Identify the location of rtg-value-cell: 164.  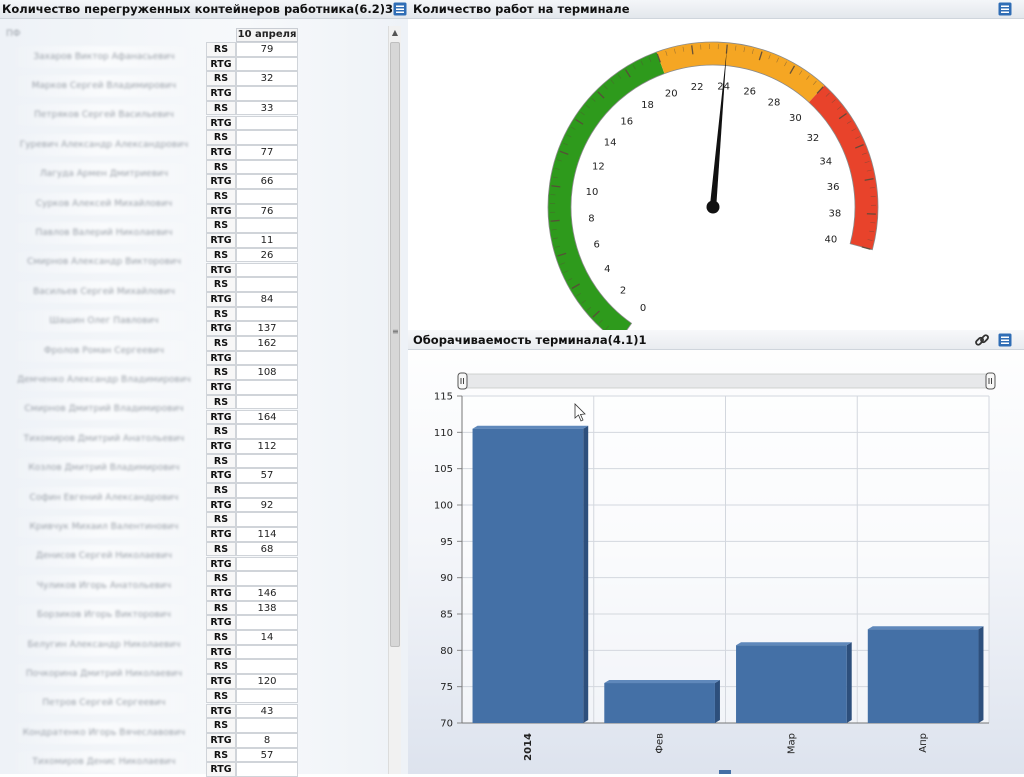
(267, 417).